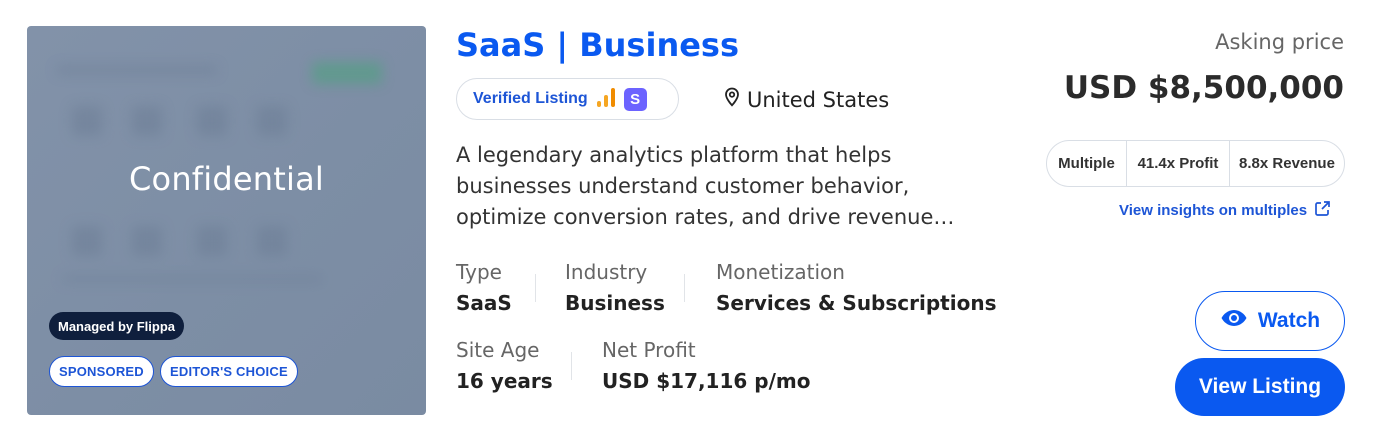  I want to click on stat-site-age: Site Age 16 years, so click(504, 365).